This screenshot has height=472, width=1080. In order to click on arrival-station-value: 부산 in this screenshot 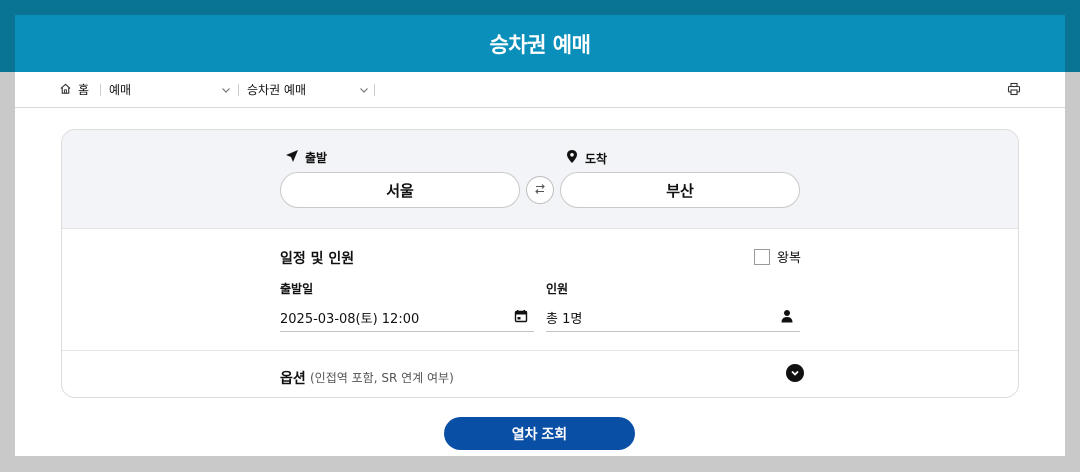, I will do `click(680, 190)`.